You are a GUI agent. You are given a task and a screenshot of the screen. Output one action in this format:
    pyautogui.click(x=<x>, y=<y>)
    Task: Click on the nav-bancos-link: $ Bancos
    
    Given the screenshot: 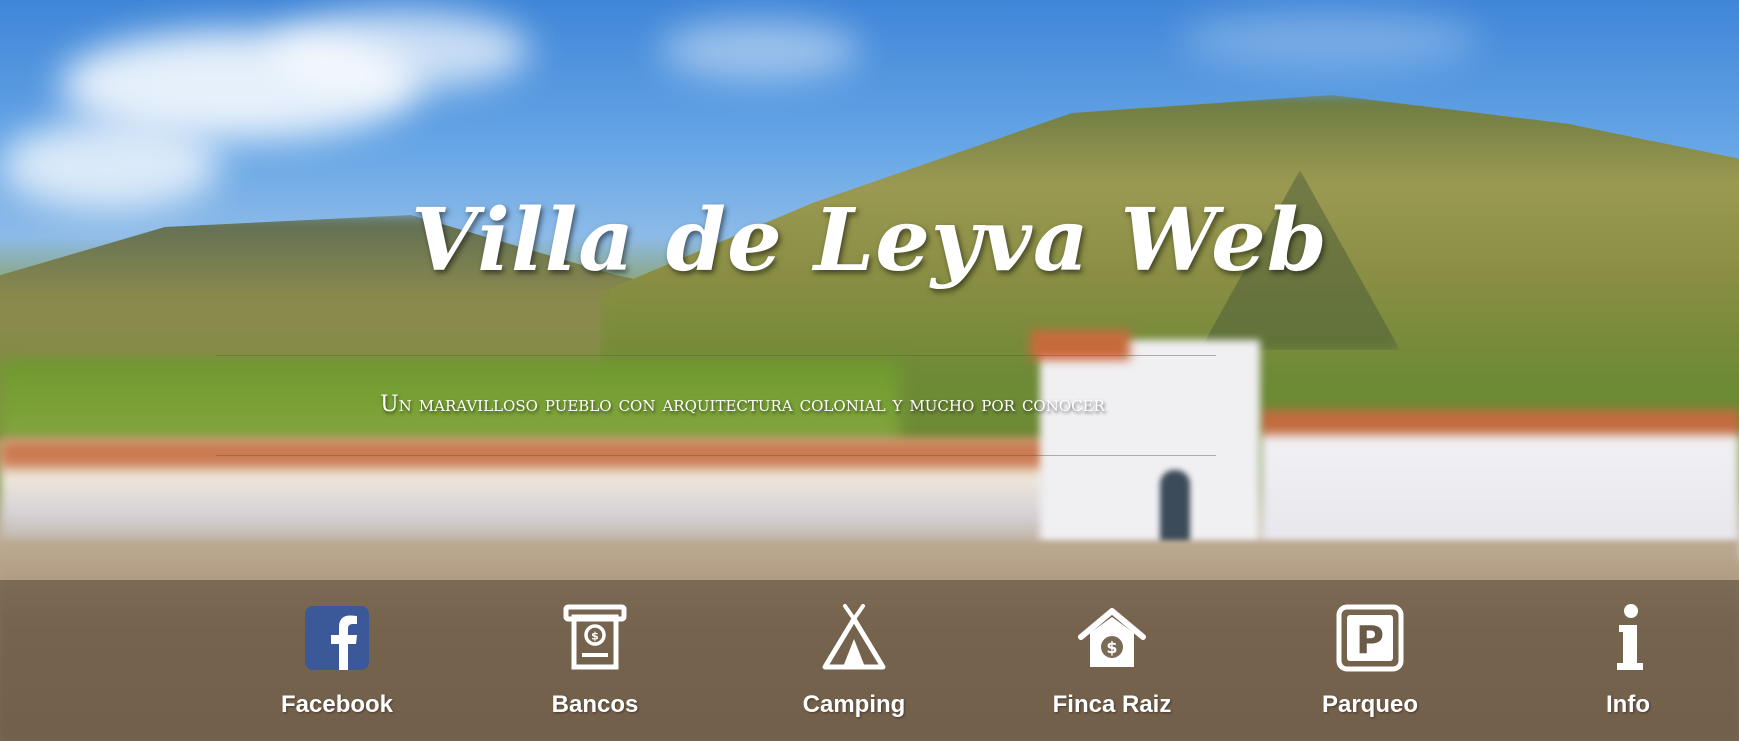 What is the action you would take?
    pyautogui.click(x=595, y=663)
    